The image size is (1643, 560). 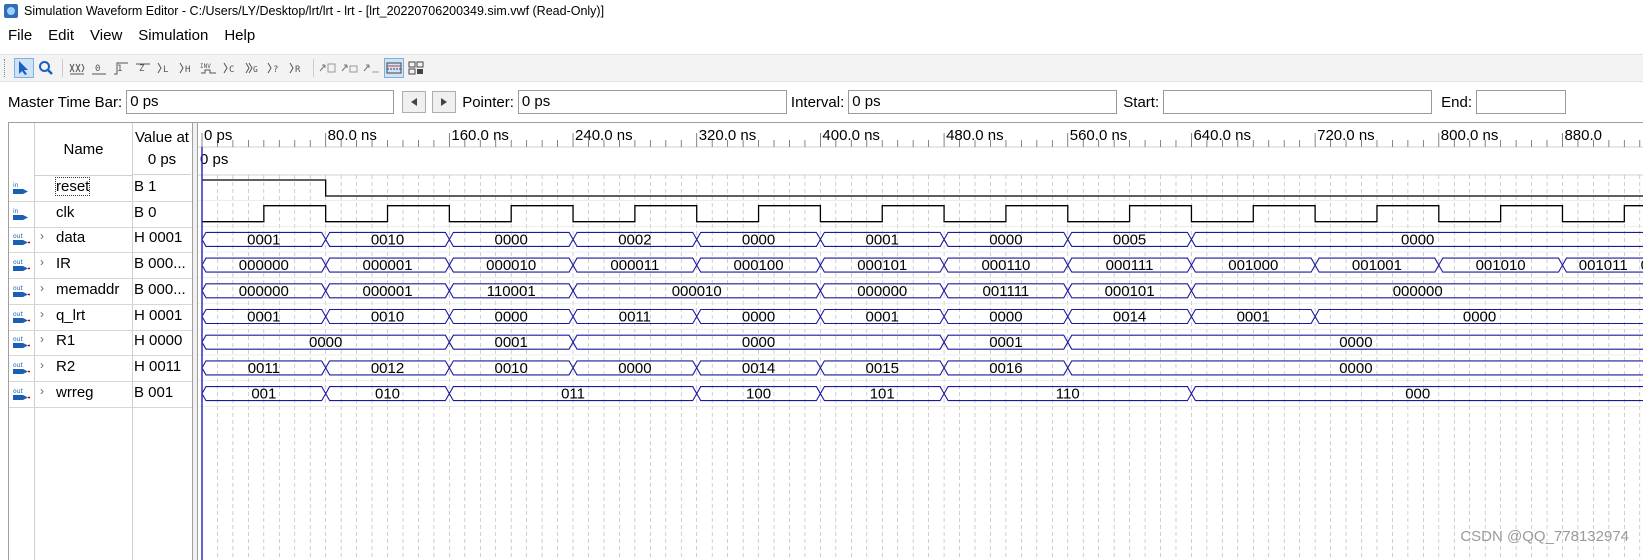 I want to click on snap-grid-3-icon, so click(x=372, y=68).